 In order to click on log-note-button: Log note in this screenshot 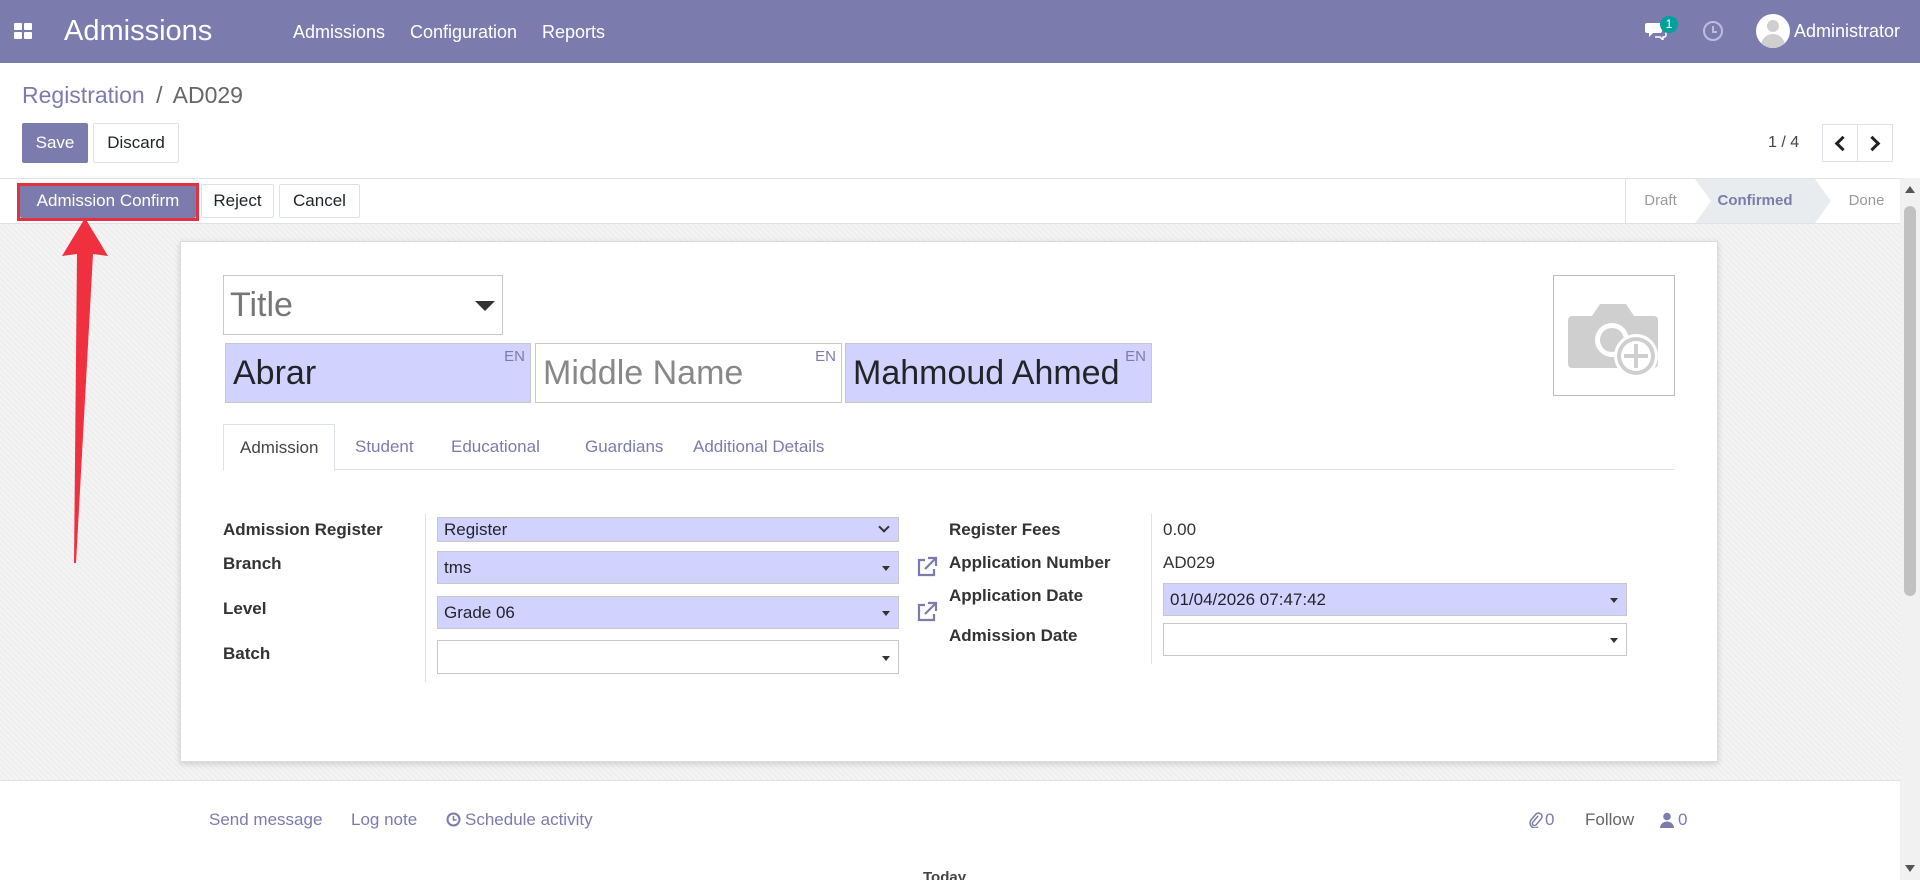, I will do `click(384, 820)`.